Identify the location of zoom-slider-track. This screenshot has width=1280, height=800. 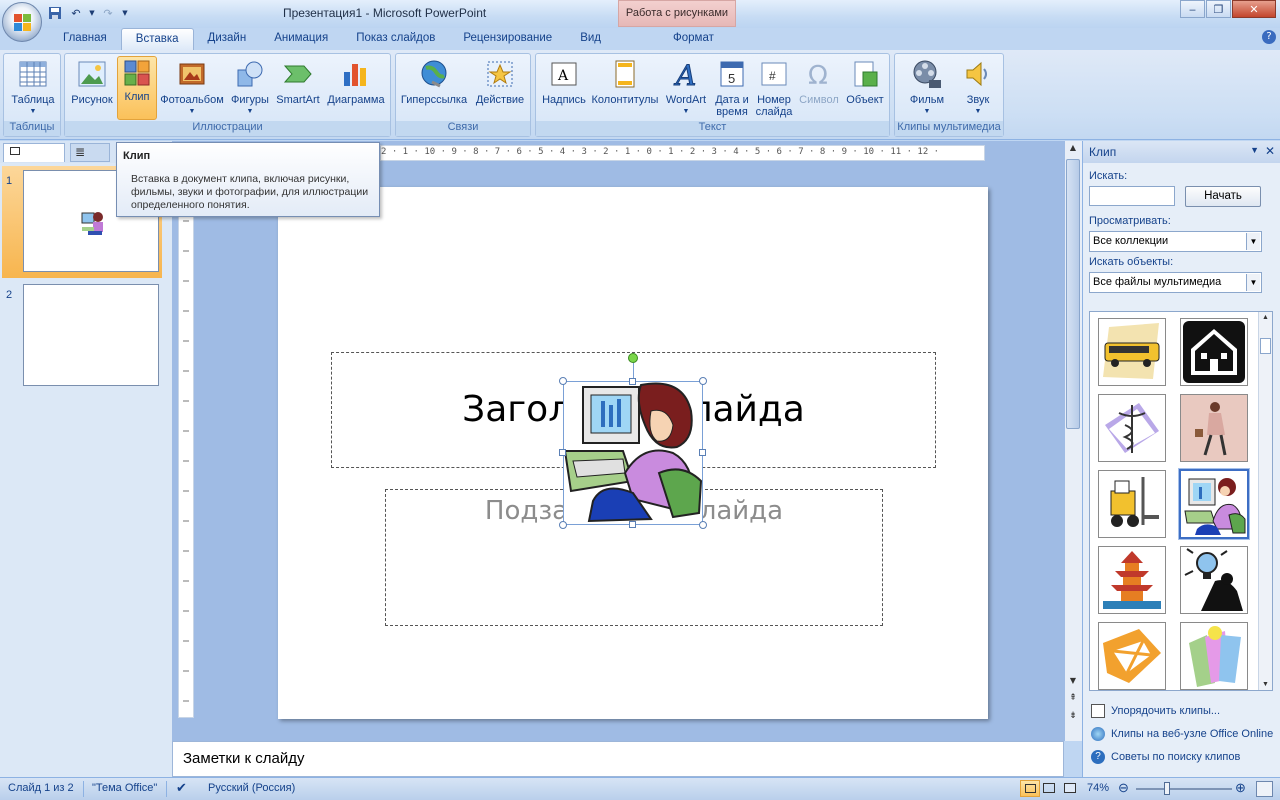
(1184, 789).